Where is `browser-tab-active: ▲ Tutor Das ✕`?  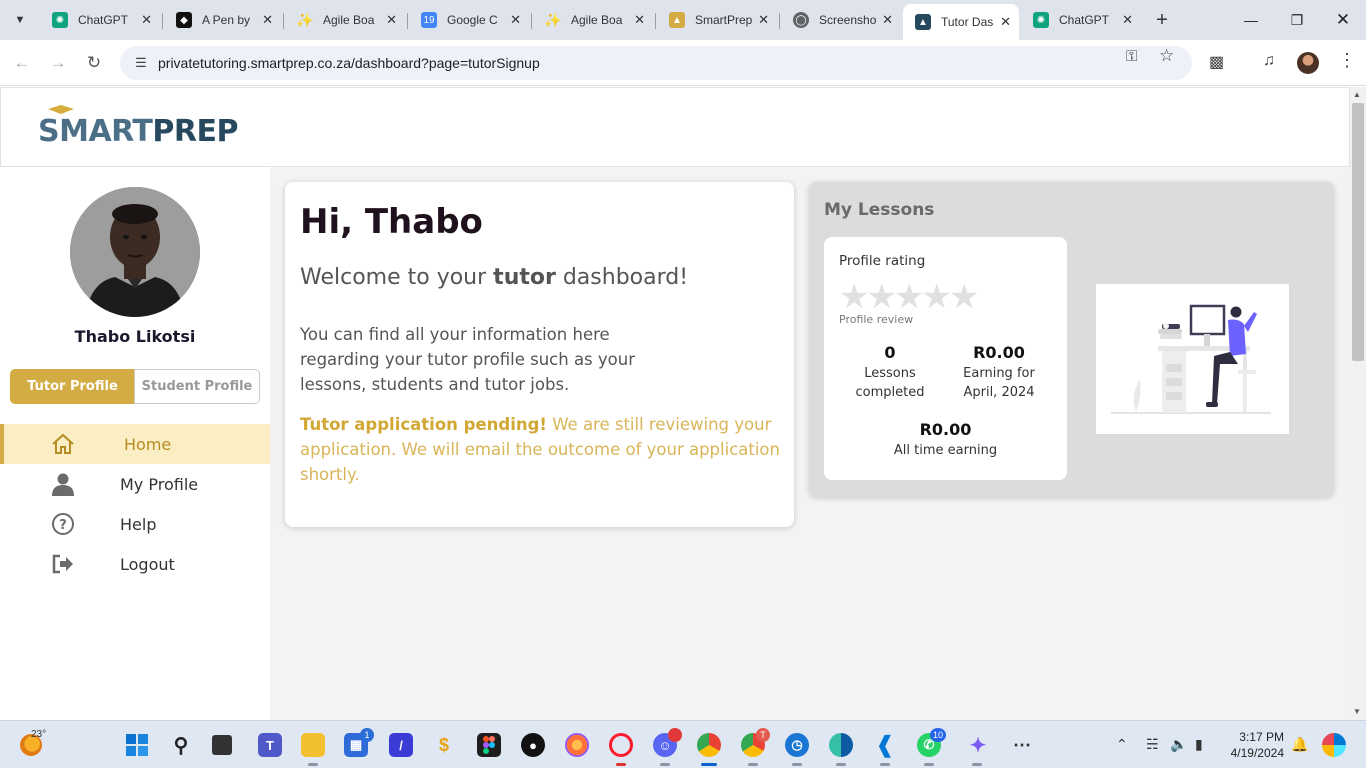
browser-tab-active: ▲ Tutor Das ✕ is located at coordinates (961, 22).